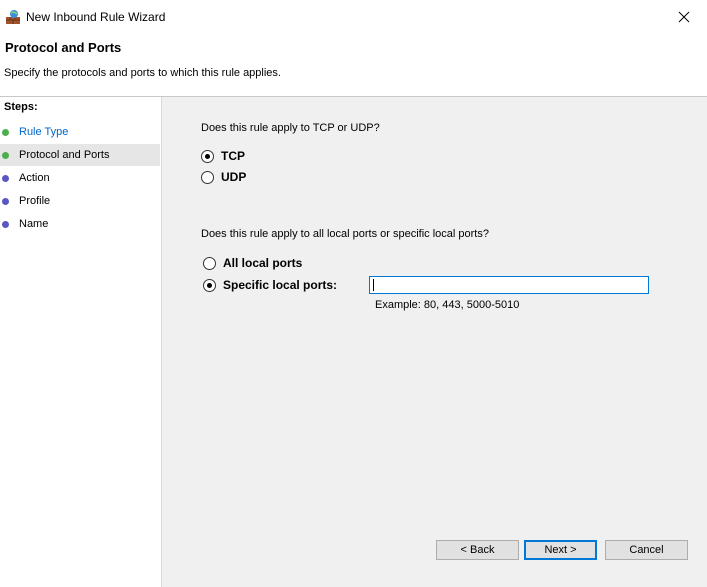 The image size is (707, 587). What do you see at coordinates (5, 155) in the screenshot?
I see `step-current-icon` at bounding box center [5, 155].